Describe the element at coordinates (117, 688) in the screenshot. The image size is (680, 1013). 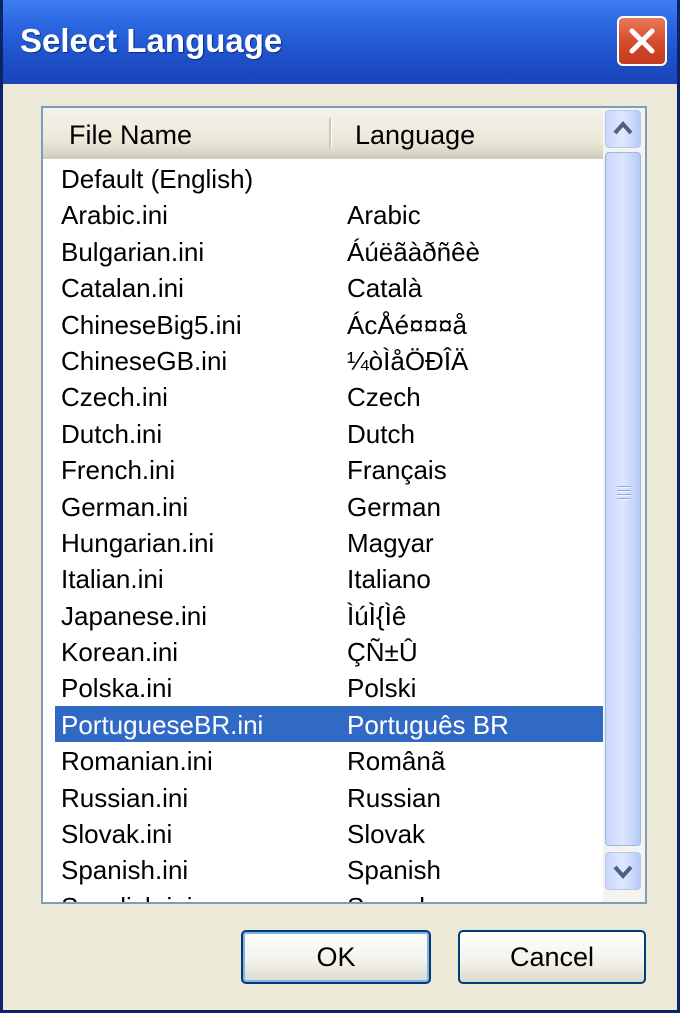
I see `file-name-cell: Polska.ini` at that location.